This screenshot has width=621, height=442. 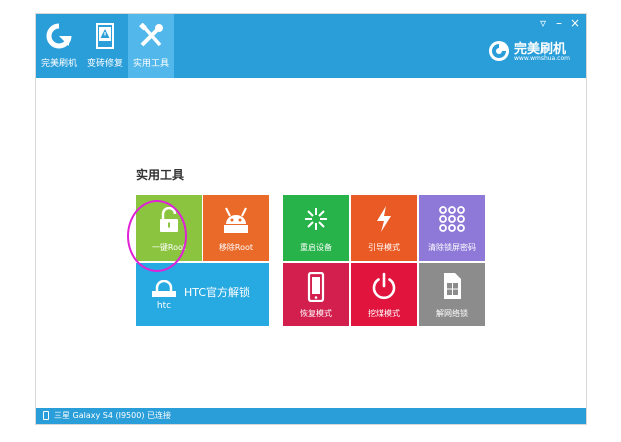 I want to click on svg-text: htc, so click(x=164, y=305).